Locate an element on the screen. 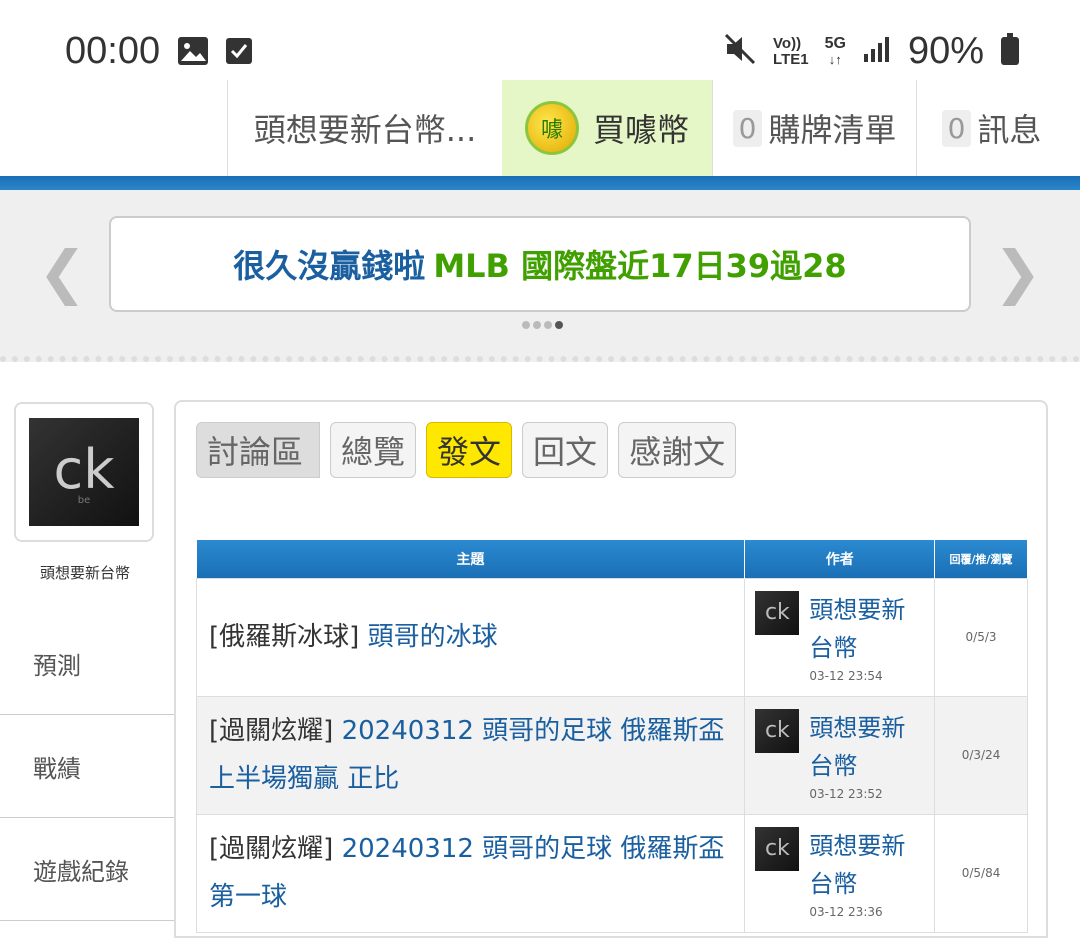 This screenshot has height=938, width=1080. post-author: ck 頭想要新台幣 03-12 23:52 is located at coordinates (840, 755).